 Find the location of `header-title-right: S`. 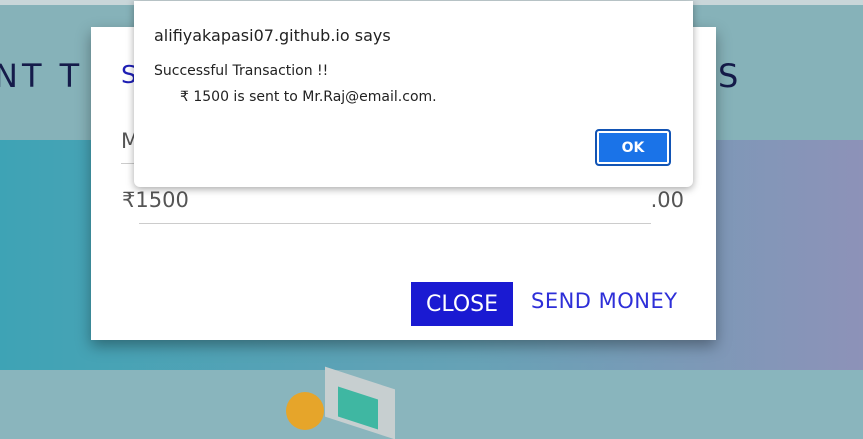

header-title-right: S is located at coordinates (730, 76).